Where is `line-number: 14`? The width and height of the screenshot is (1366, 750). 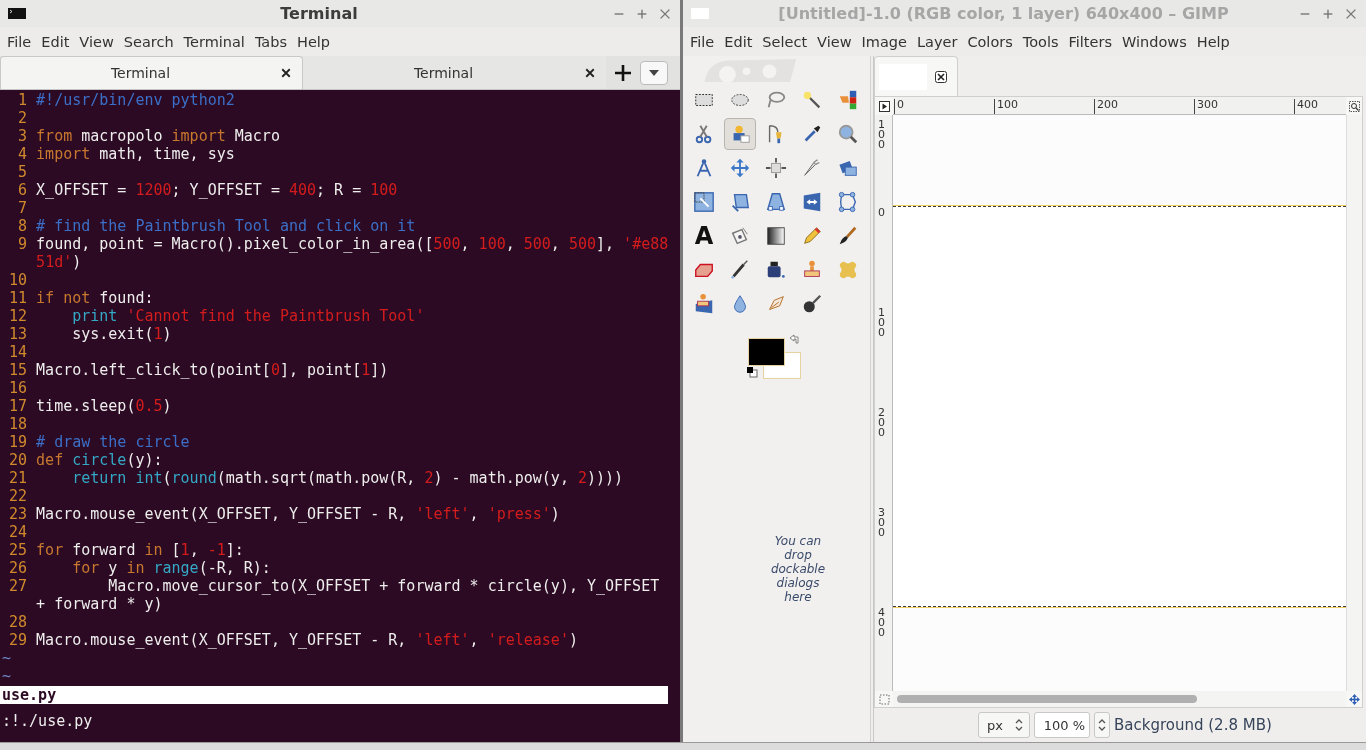
line-number: 14 is located at coordinates (18, 352).